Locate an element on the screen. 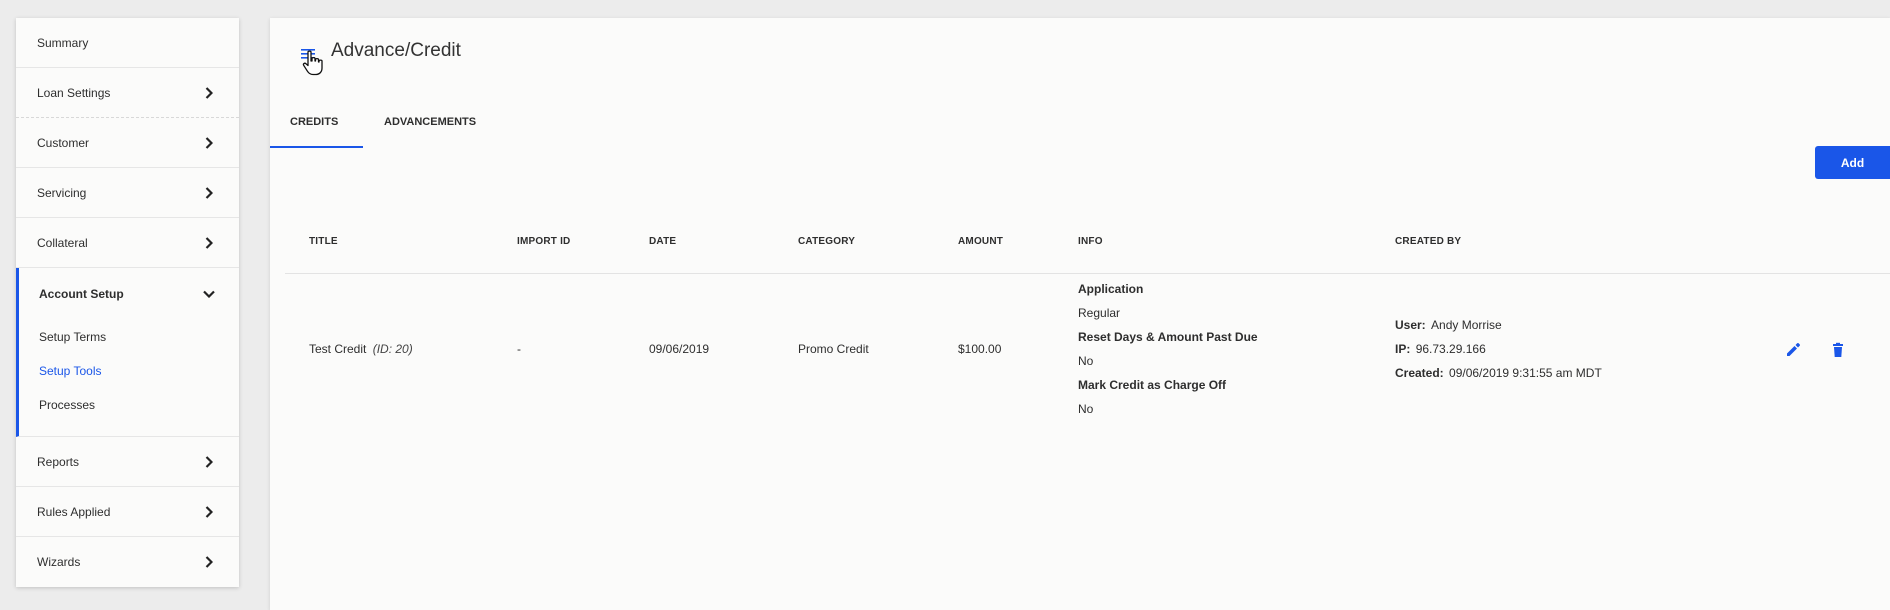 The width and height of the screenshot is (1890, 610). column-header-date: DATE is located at coordinates (662, 241).